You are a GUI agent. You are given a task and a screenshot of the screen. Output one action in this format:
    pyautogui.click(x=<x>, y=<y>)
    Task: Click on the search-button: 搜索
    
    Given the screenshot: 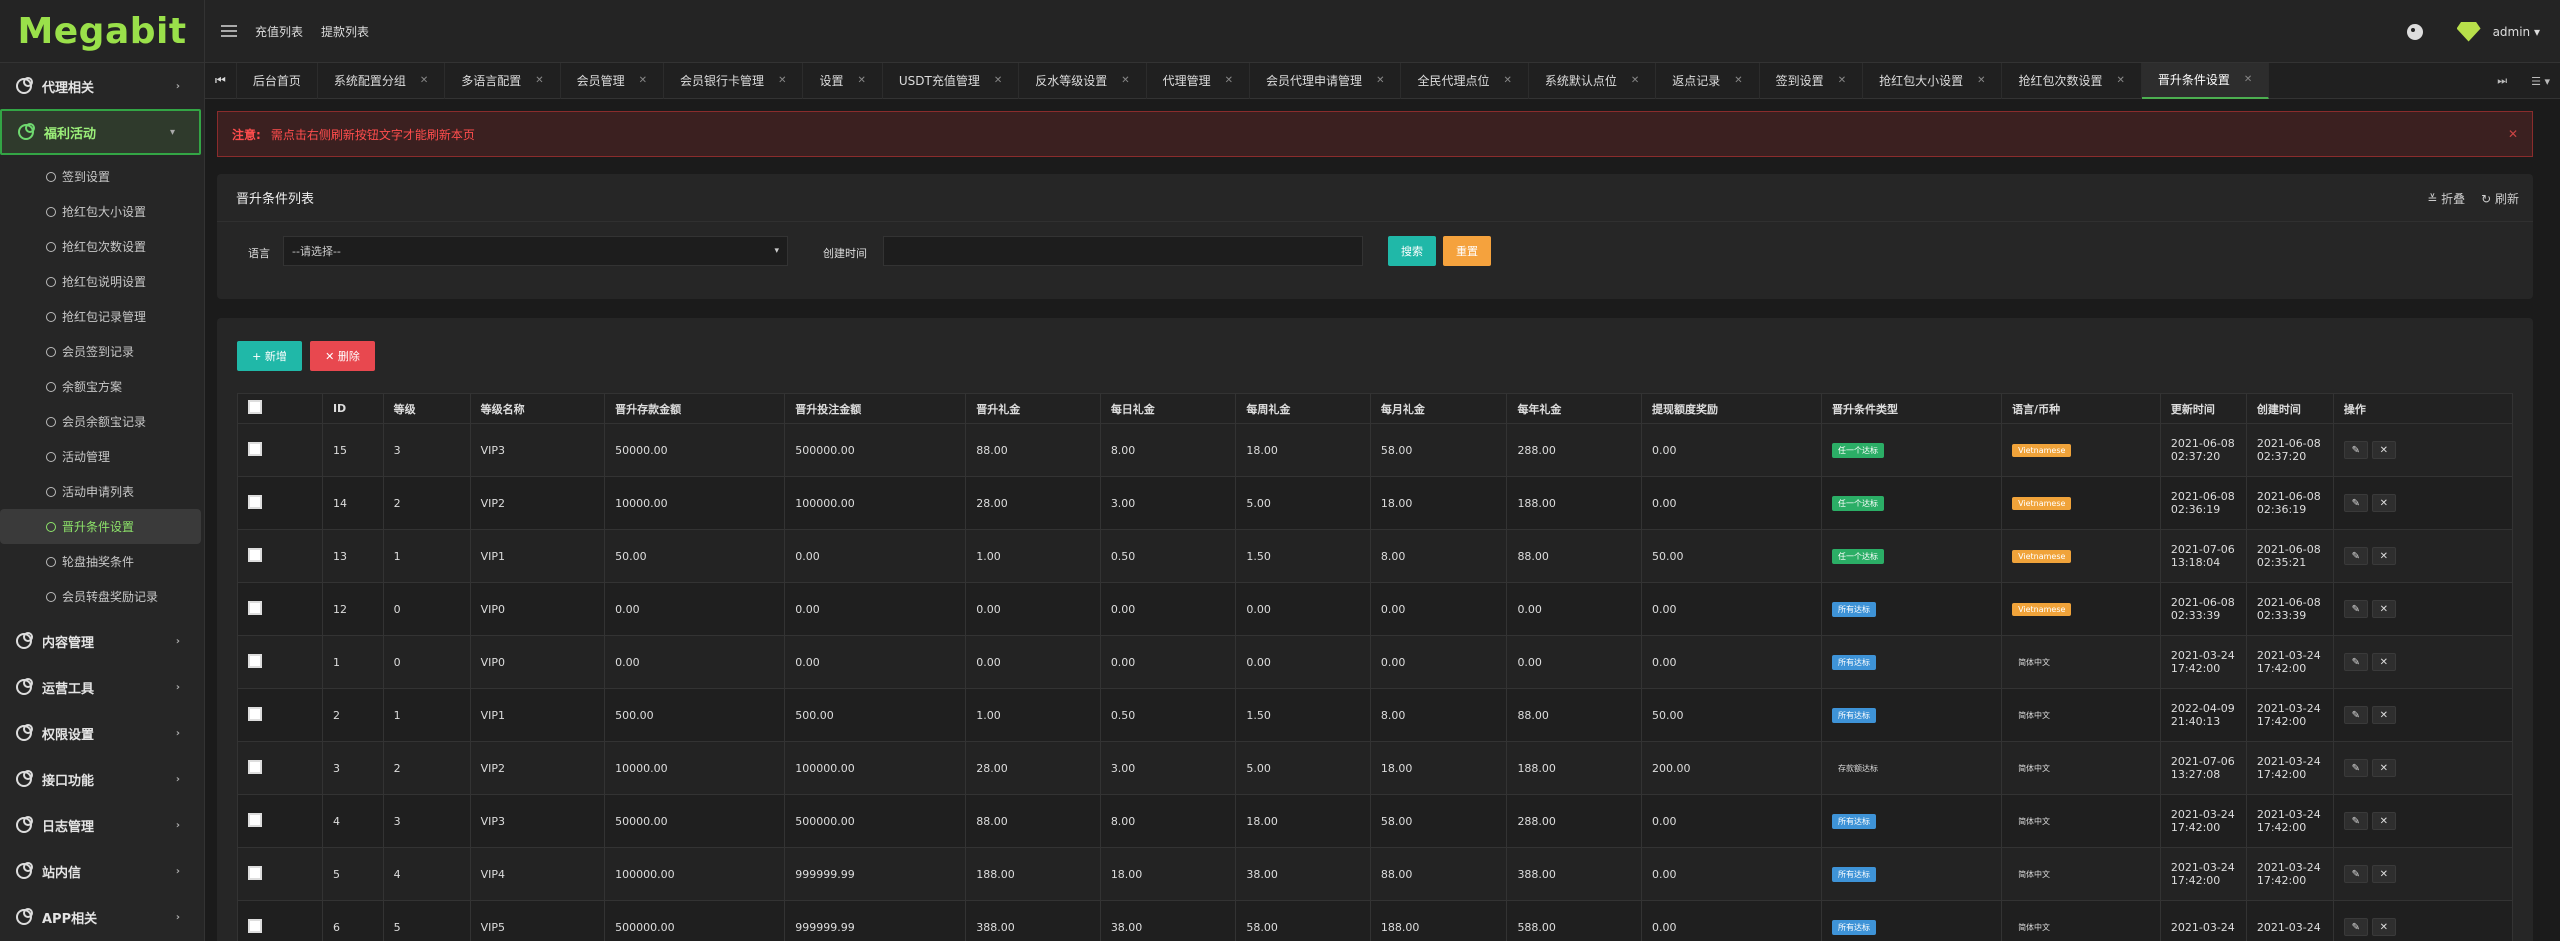 What is the action you would take?
    pyautogui.click(x=1412, y=251)
    